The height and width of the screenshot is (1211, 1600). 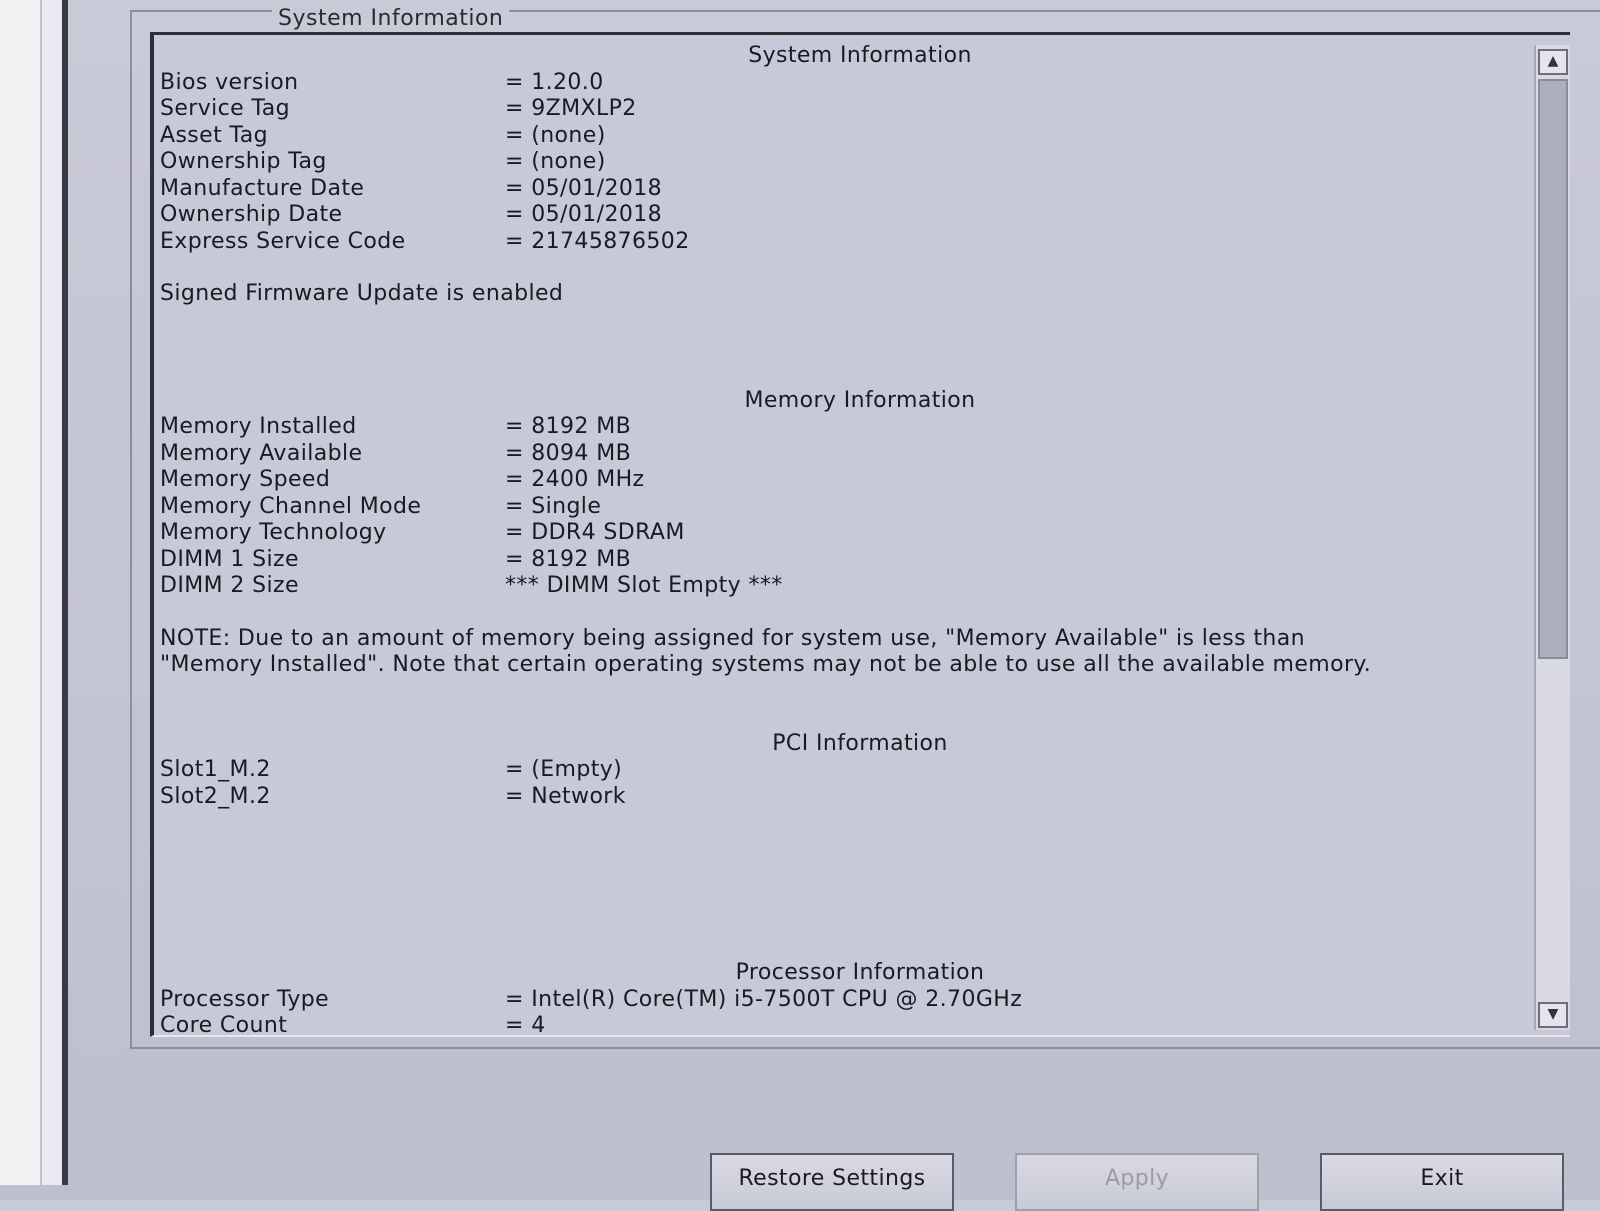 What do you see at coordinates (860, 972) in the screenshot?
I see `processor-info-heading: Processor Information` at bounding box center [860, 972].